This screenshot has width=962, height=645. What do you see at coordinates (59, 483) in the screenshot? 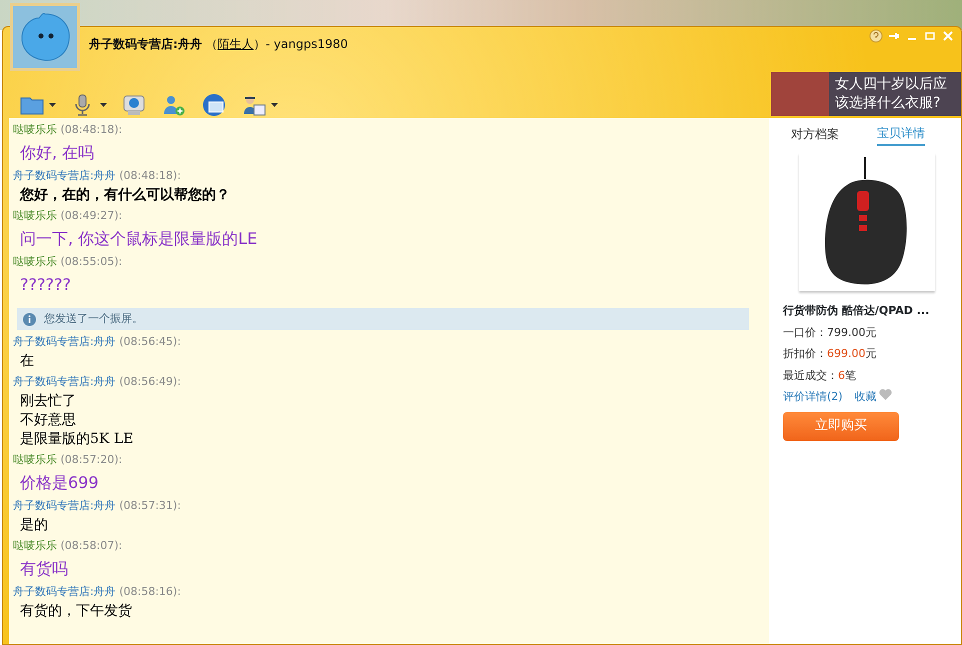
I see `message-text: 价格是699` at bounding box center [59, 483].